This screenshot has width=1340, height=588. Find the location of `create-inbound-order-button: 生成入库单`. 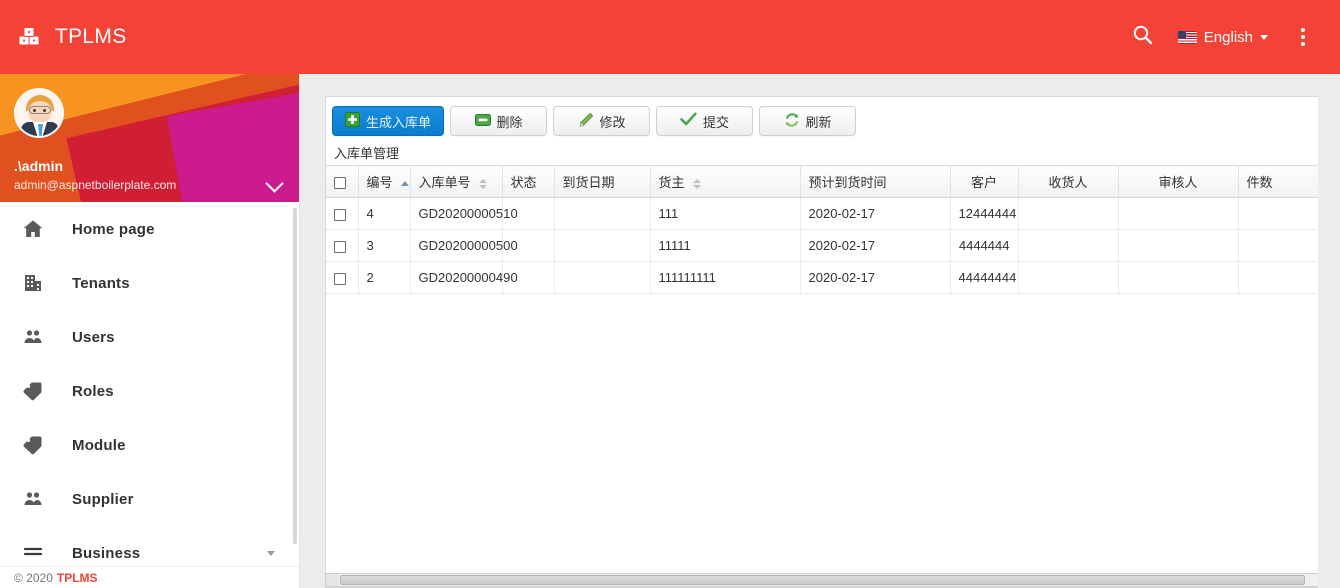

create-inbound-order-button: 生成入库单 is located at coordinates (388, 121).